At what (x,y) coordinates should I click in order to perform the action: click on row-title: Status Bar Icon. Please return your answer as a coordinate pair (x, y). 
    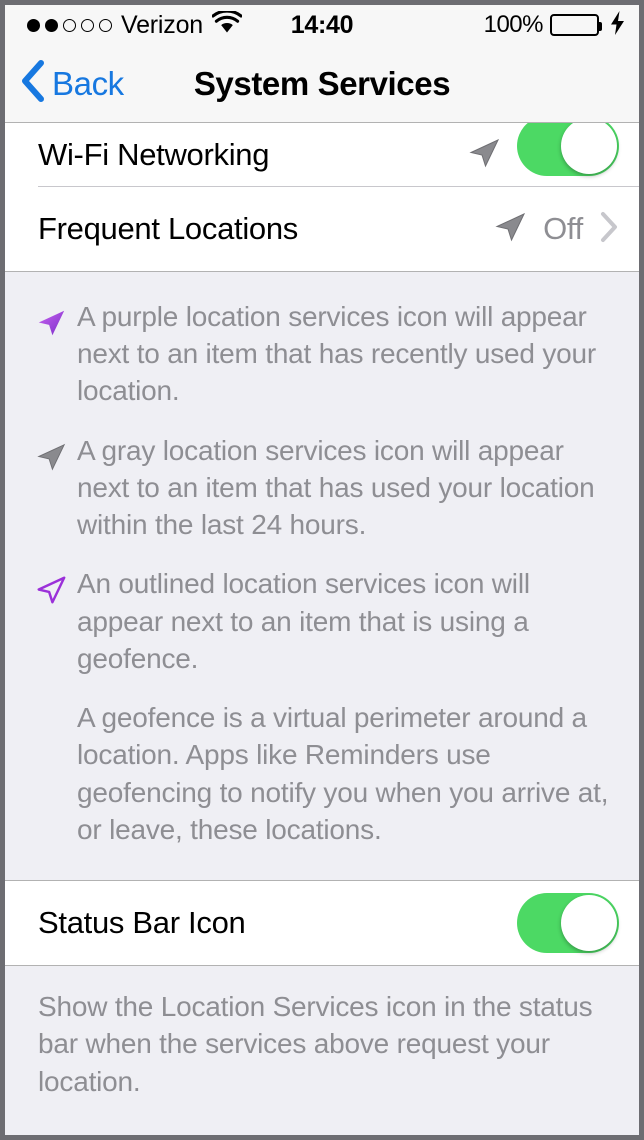
    Looking at the image, I should click on (142, 923).